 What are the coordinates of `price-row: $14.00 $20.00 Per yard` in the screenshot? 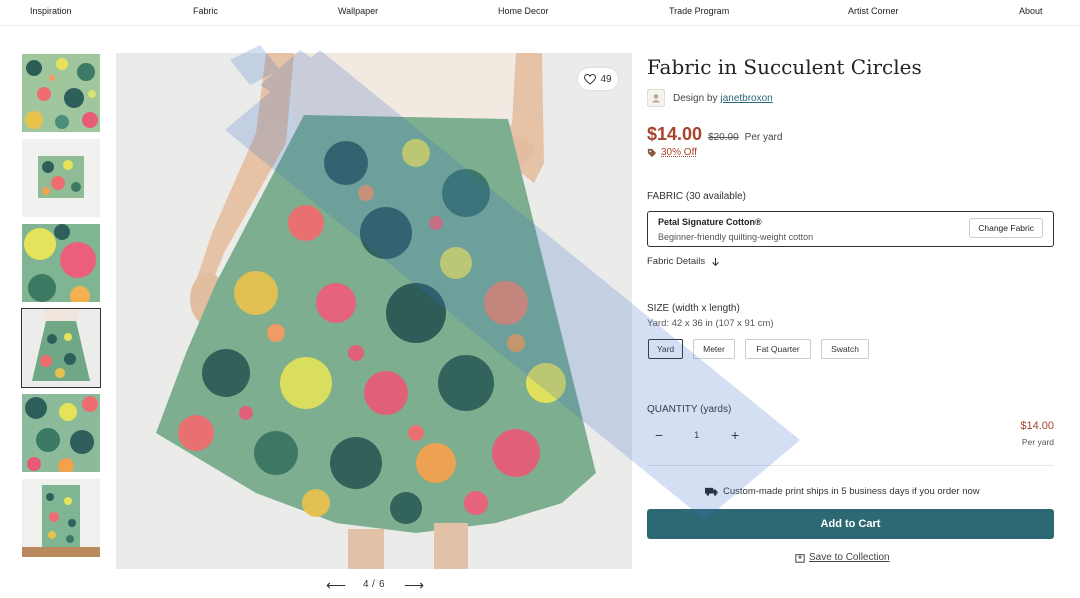 It's located at (714, 134).